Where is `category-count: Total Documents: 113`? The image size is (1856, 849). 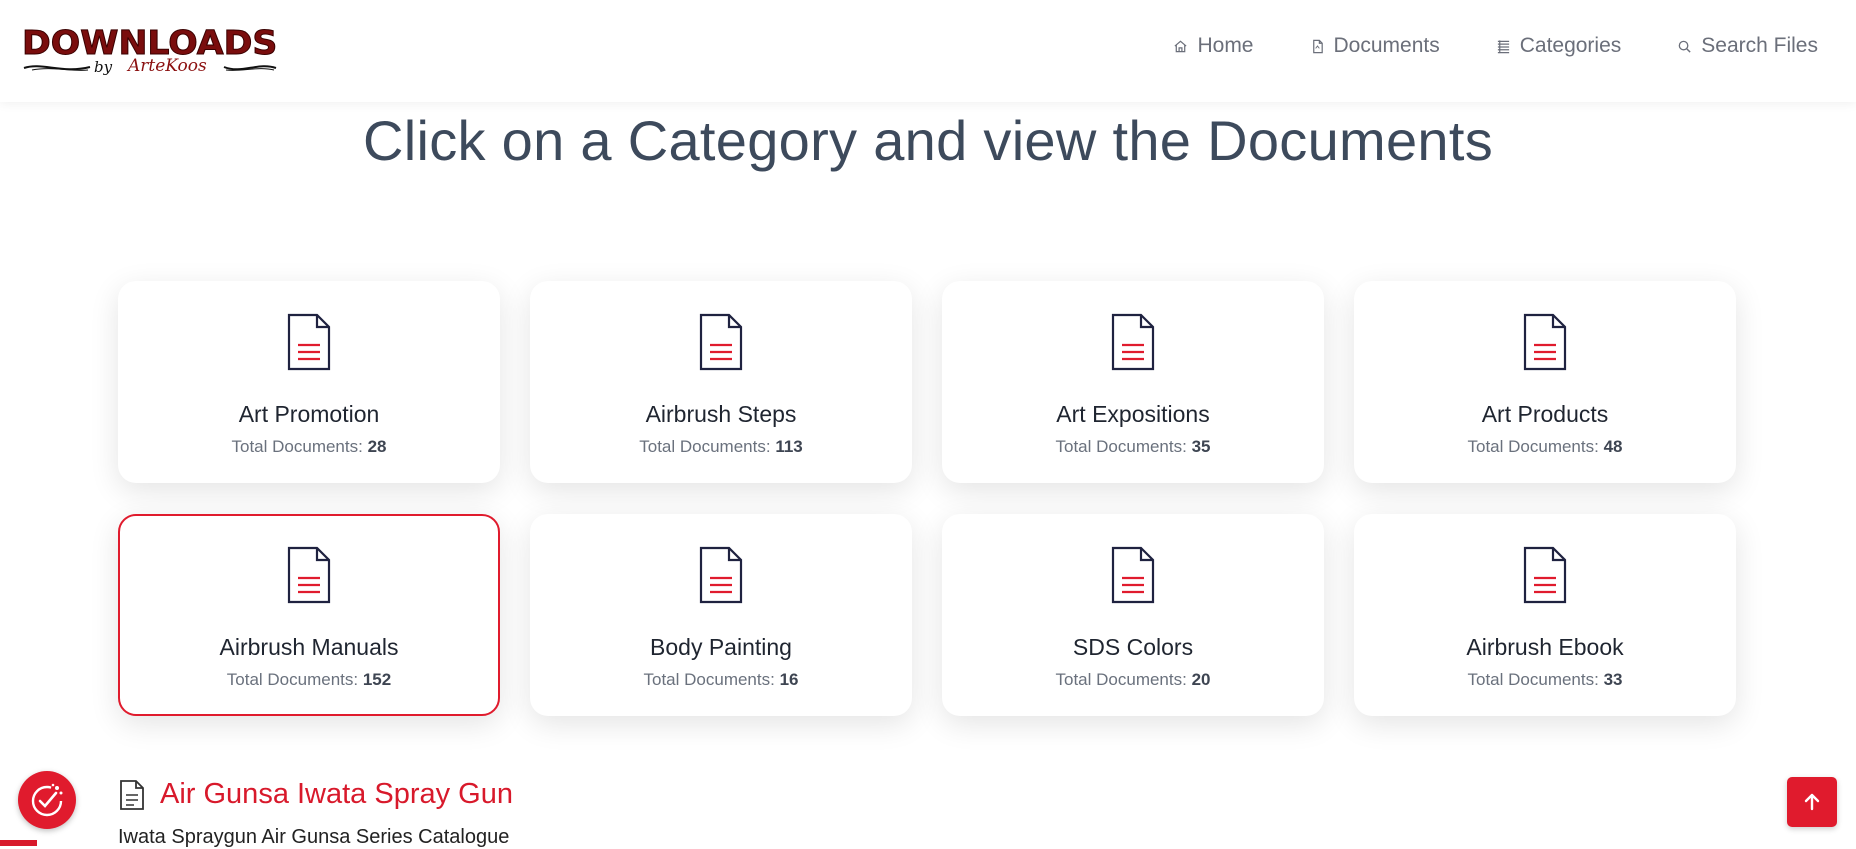
category-count: Total Documents: 113 is located at coordinates (721, 447).